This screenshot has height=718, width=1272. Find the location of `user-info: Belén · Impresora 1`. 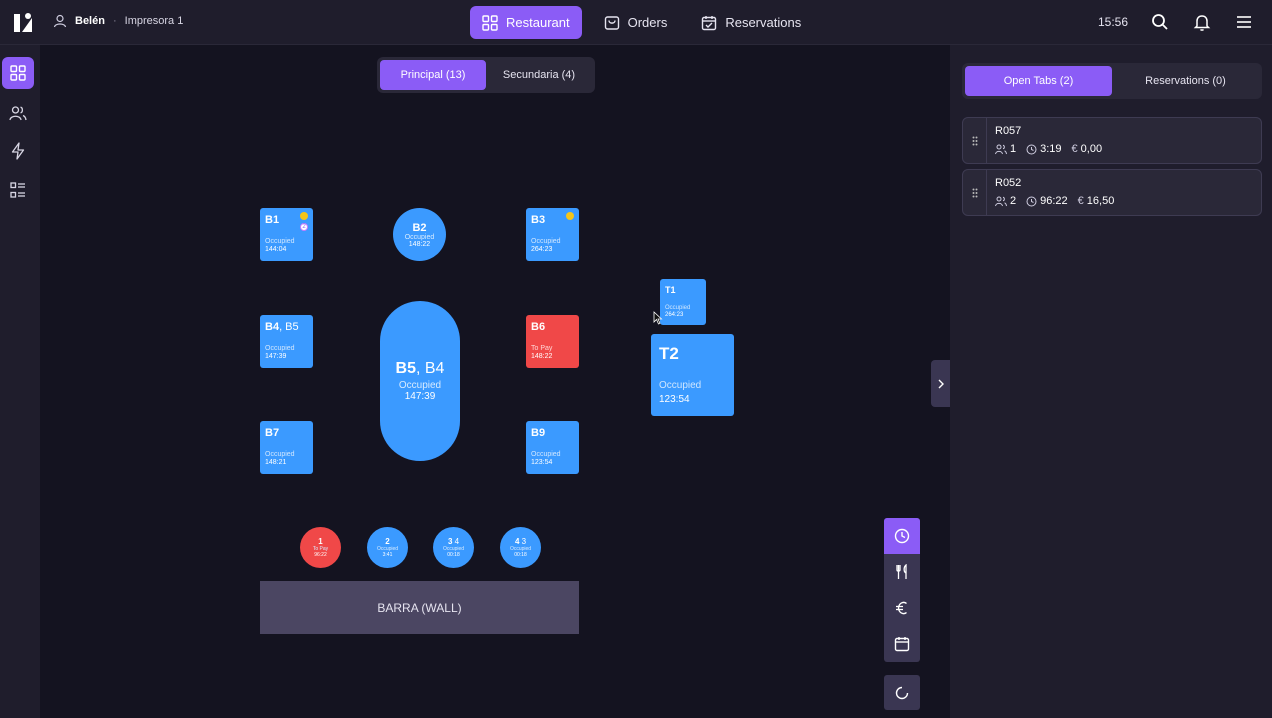

user-info: Belén · Impresora 1 is located at coordinates (118, 21).